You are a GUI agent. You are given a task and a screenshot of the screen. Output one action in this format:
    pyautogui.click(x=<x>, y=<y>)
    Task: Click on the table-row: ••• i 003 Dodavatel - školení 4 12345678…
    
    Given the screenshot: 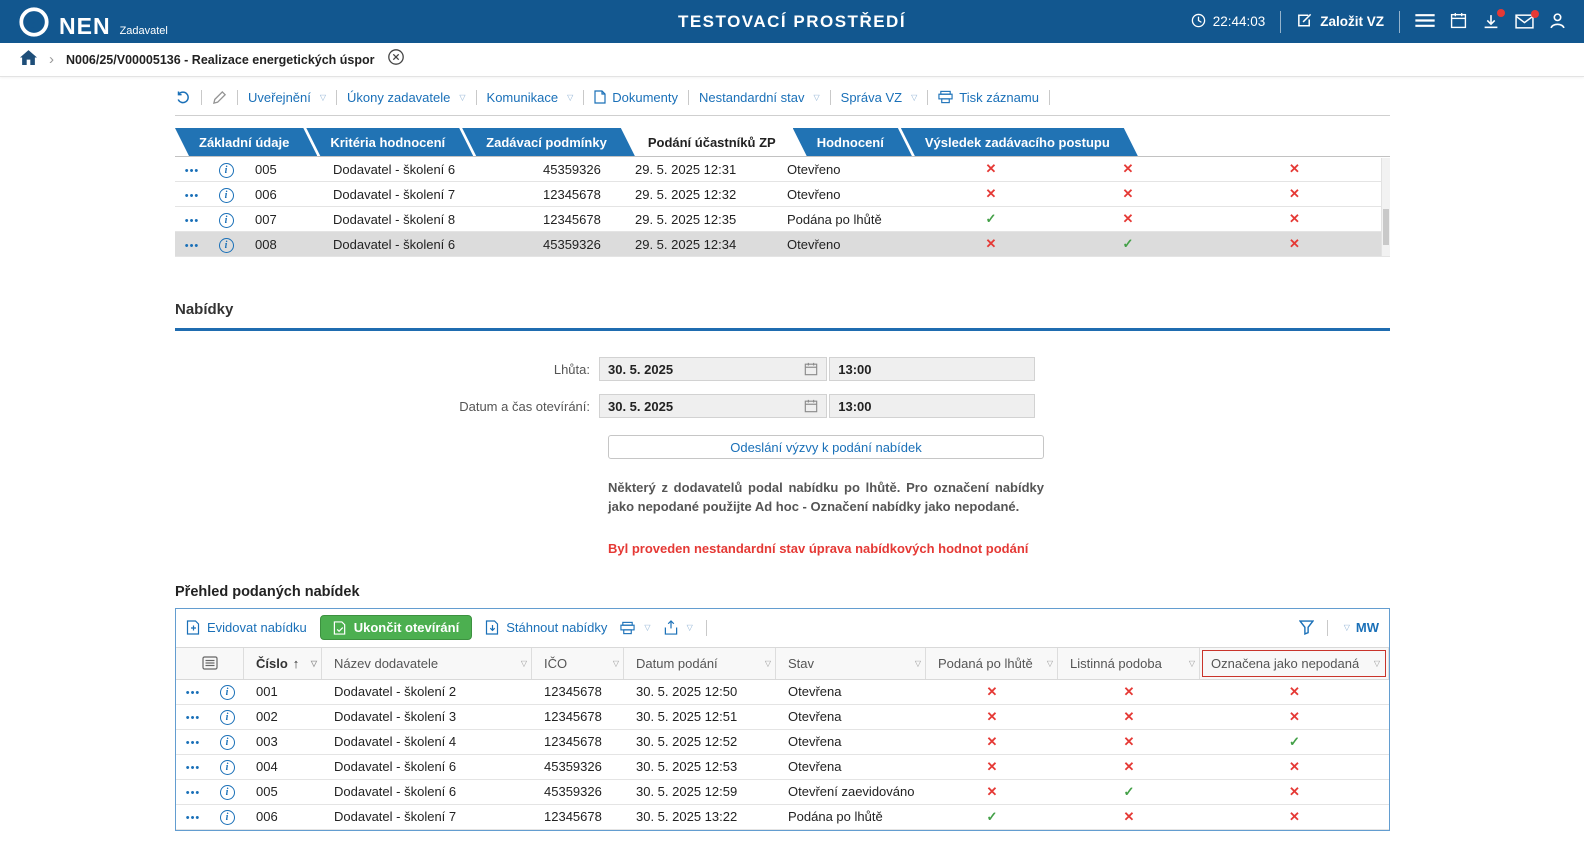 What is the action you would take?
    pyautogui.click(x=782, y=742)
    